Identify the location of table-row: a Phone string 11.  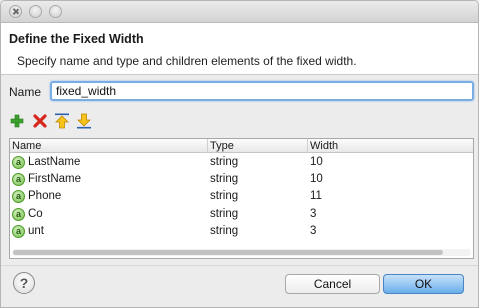
(241, 196).